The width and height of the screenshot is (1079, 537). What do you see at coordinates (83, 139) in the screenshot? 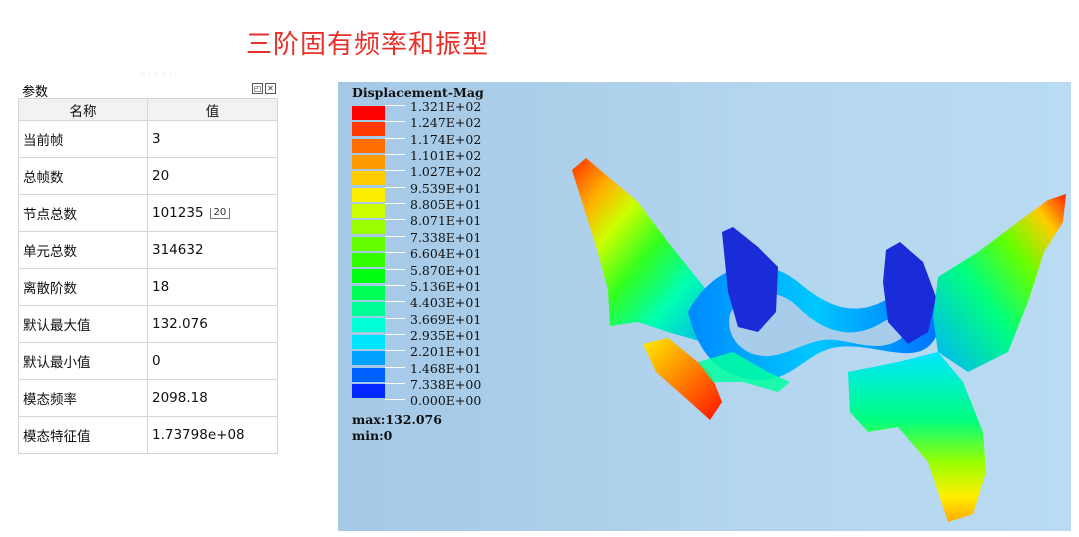
I see `param-name: 当前帧` at bounding box center [83, 139].